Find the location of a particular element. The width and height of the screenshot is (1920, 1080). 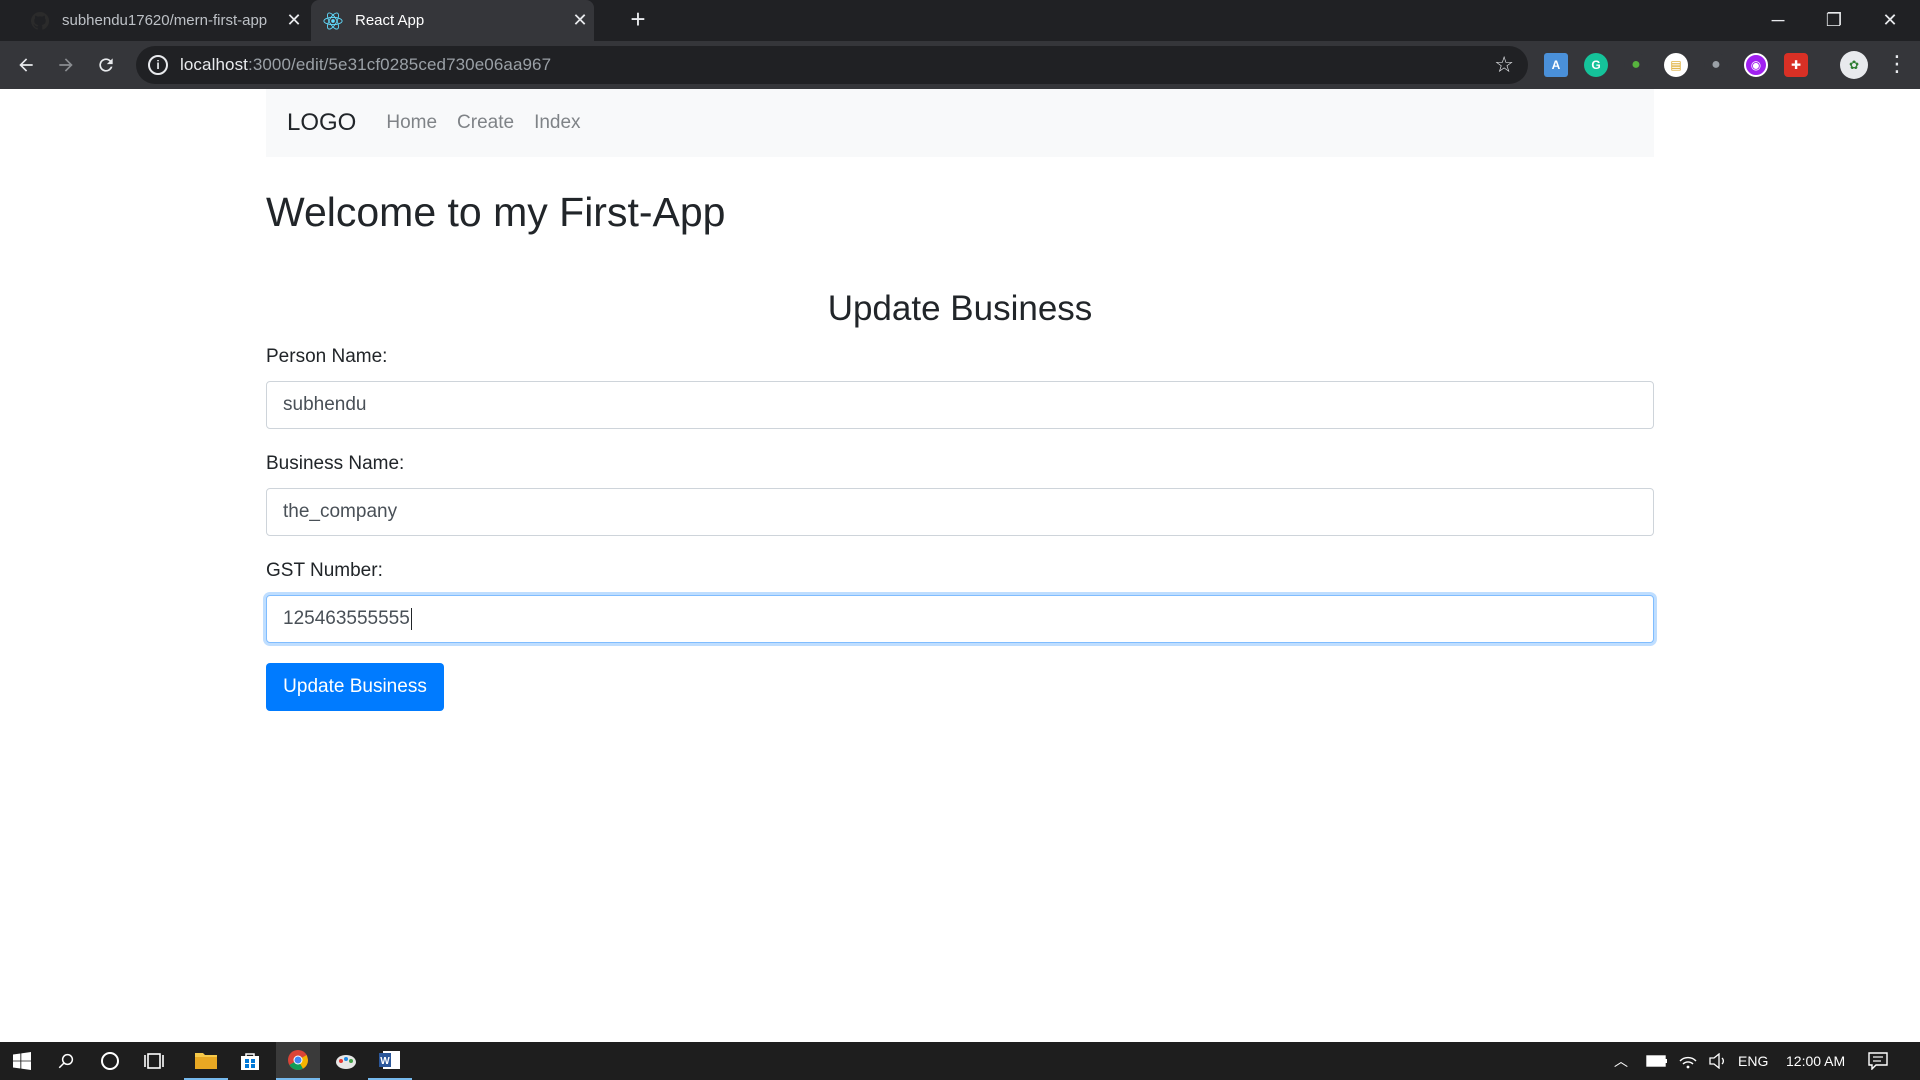

word-icon: W is located at coordinates (390, 1061).